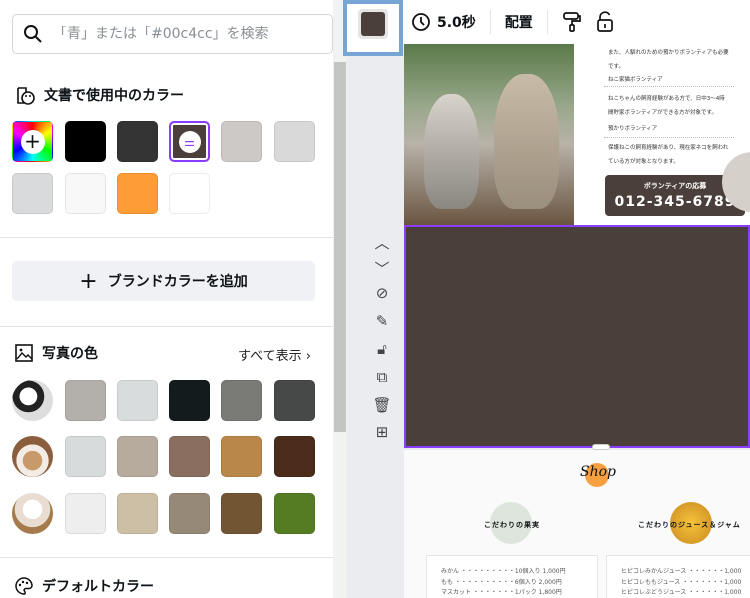  I want to click on photo-colors-title: 写真の色, so click(70, 354).